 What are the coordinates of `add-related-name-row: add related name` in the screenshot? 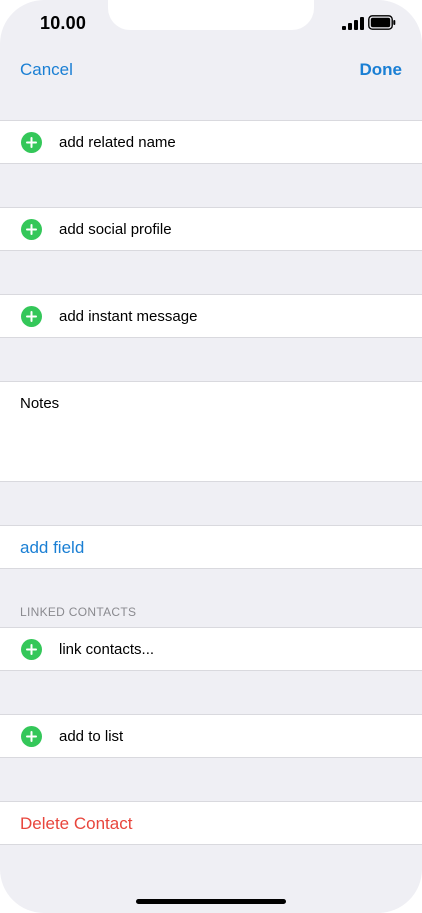 It's located at (211, 142).